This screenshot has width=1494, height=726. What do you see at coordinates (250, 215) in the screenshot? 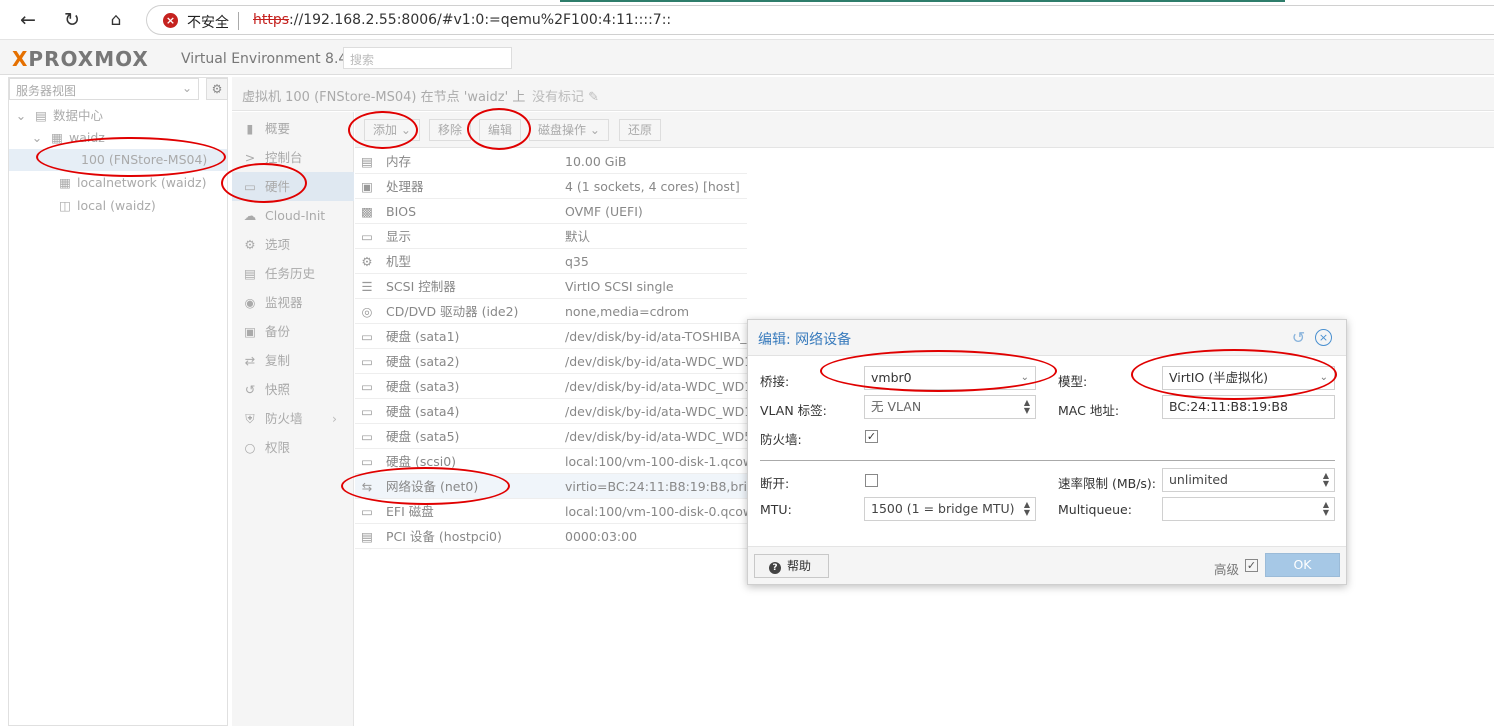
I see `cloud-icon: ☁` at bounding box center [250, 215].